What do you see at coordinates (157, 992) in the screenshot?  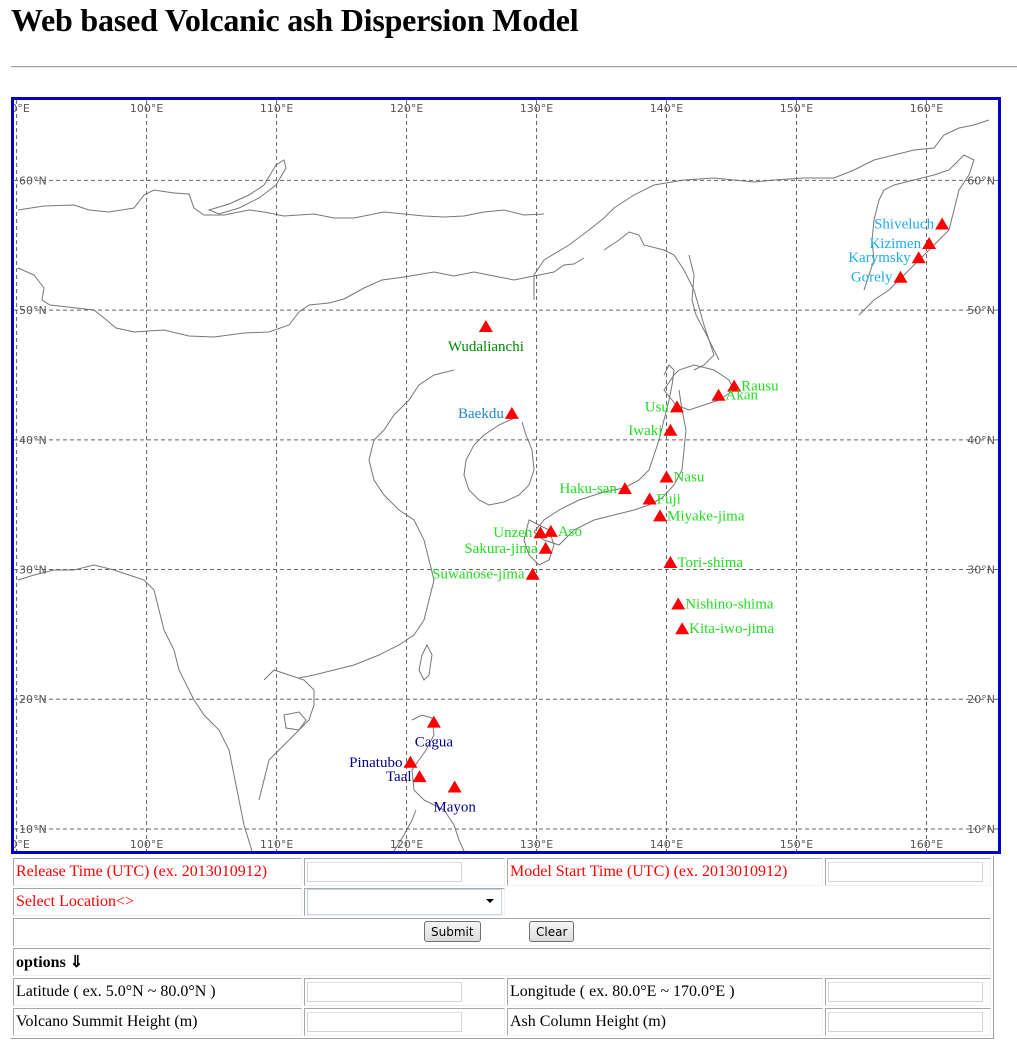 I see `latitude-label: Latitude ( ex. 5.0°N ~ 80.0°N )` at bounding box center [157, 992].